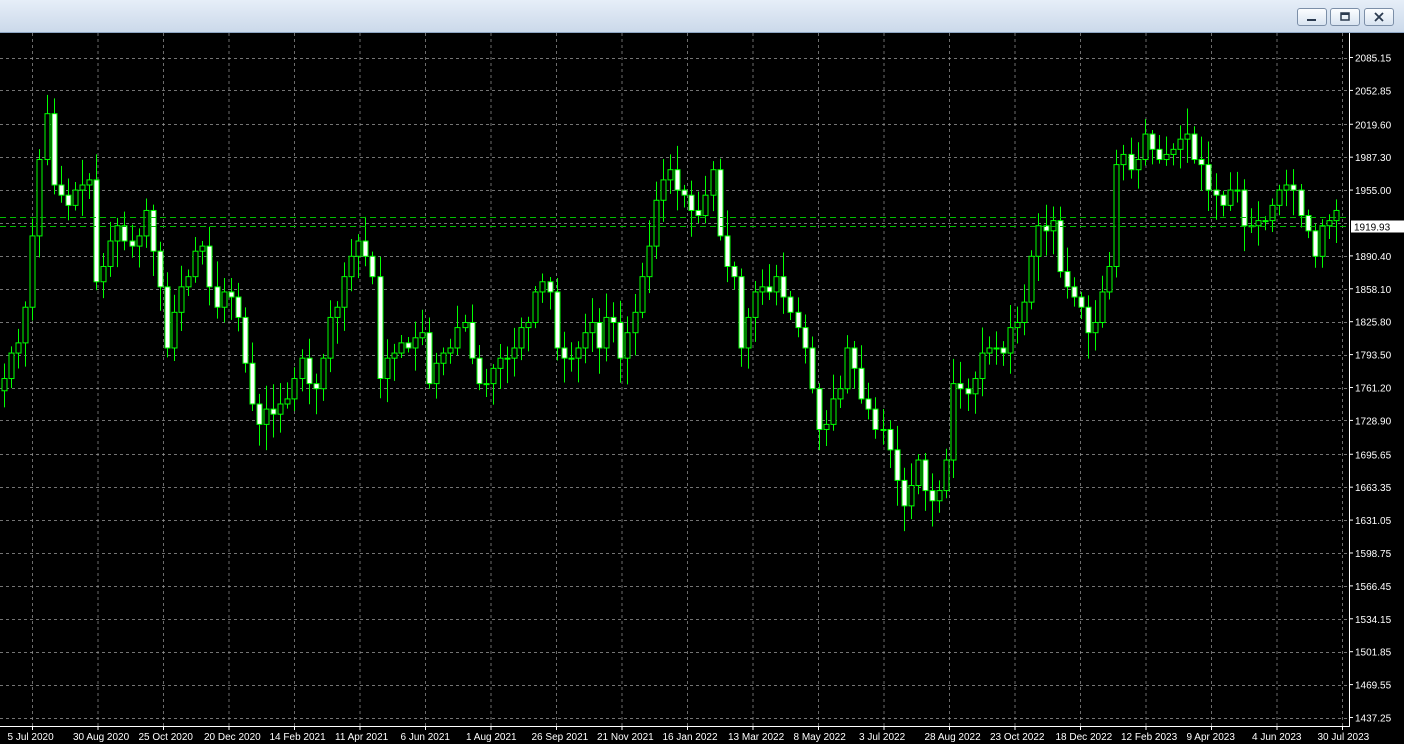 The width and height of the screenshot is (1404, 744). Describe the element at coordinates (1373, 91) in the screenshot. I see `y-tick-label: 2052.85` at that location.